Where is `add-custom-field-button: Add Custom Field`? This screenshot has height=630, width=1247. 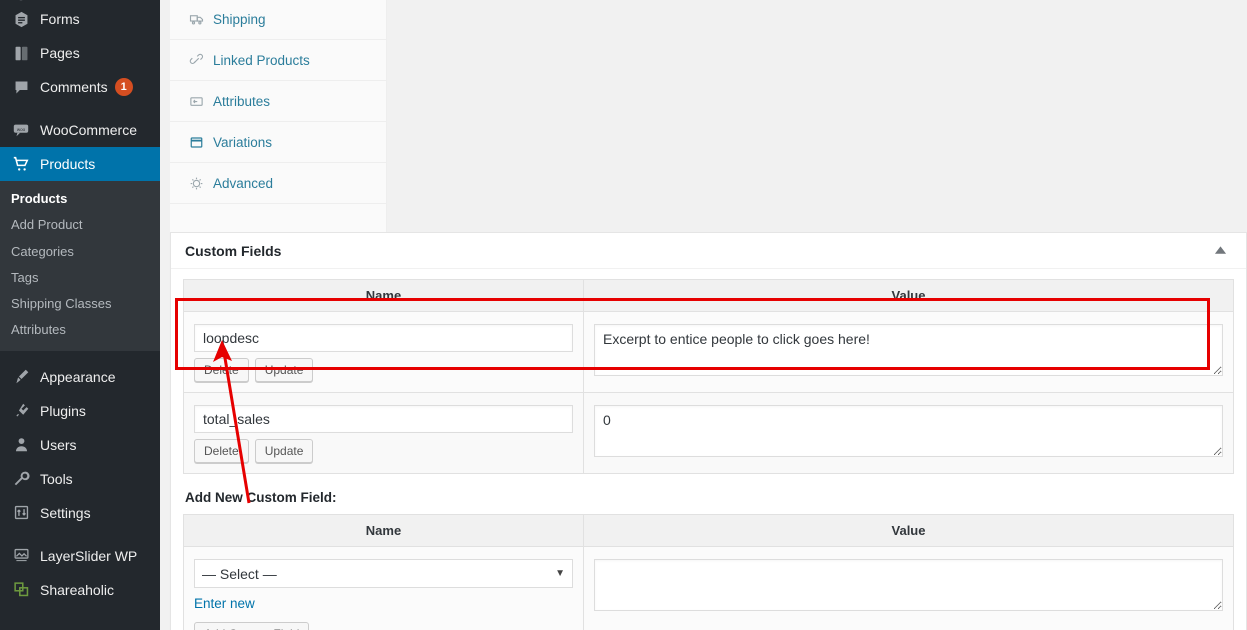 add-custom-field-button: Add Custom Field is located at coordinates (252, 626).